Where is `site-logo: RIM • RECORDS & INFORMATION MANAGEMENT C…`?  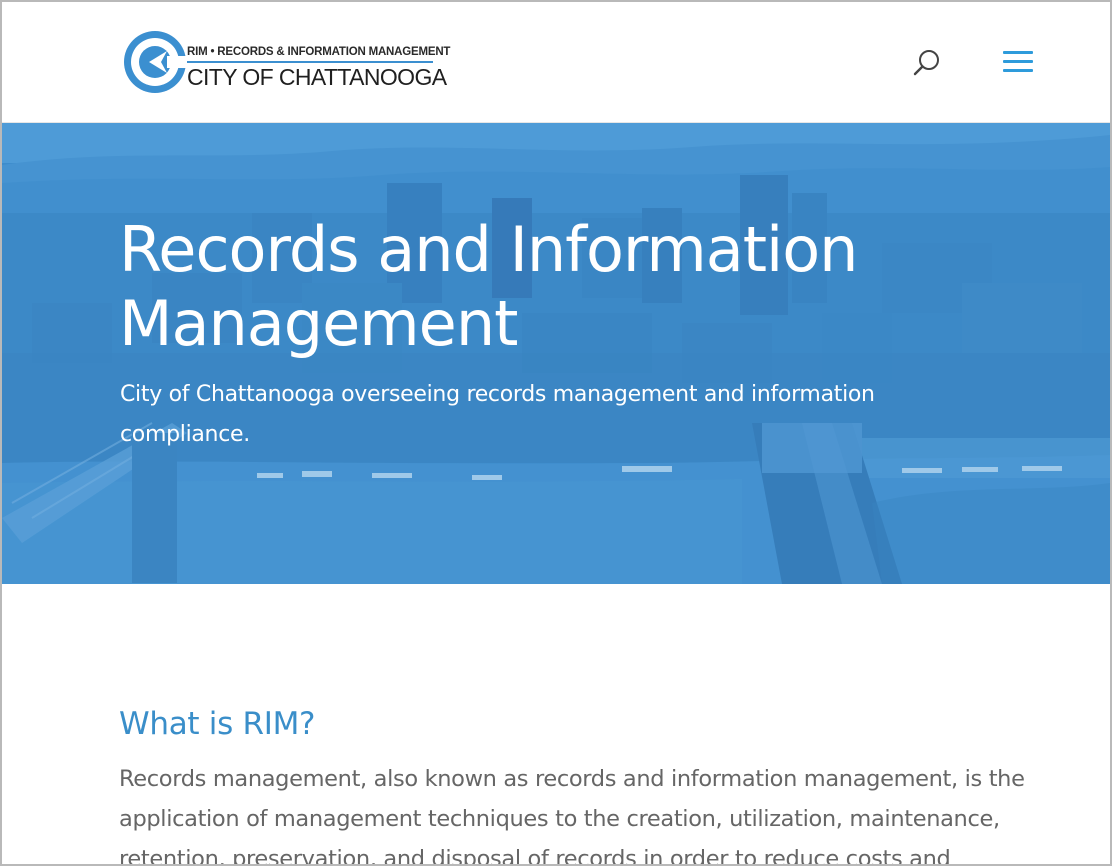
site-logo: RIM • RECORDS & INFORMATION MANAGEMENT C… is located at coordinates (286, 64).